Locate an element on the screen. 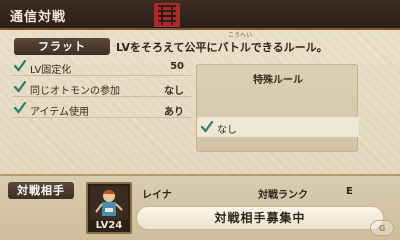 The width and height of the screenshot is (400, 240). recruit-opponent-button: 対戦相手募集中 is located at coordinates (260, 218).